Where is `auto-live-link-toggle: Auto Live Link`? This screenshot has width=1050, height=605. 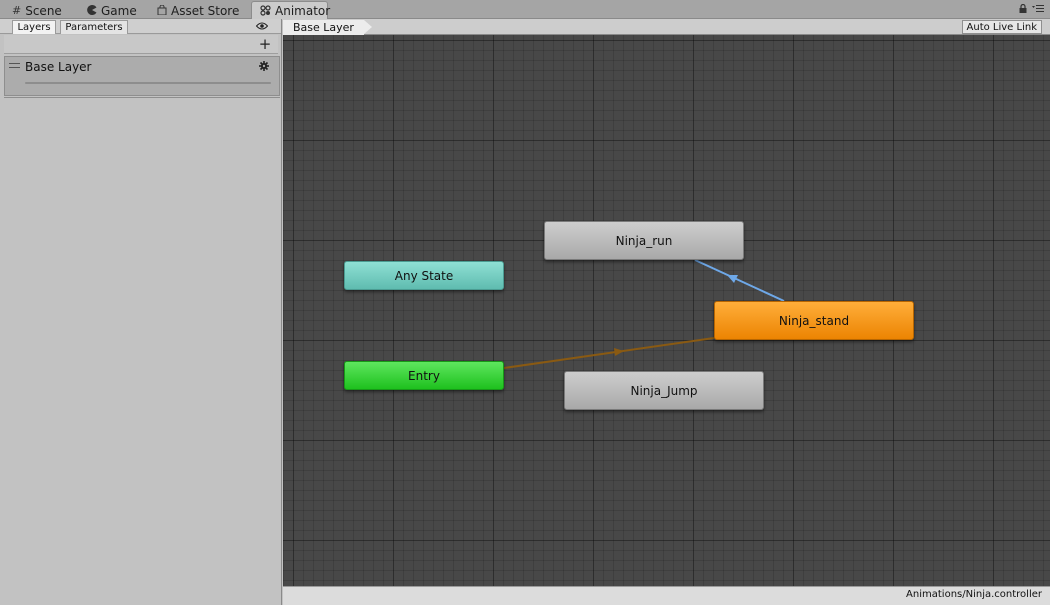 auto-live-link-toggle: Auto Live Link is located at coordinates (1001, 27).